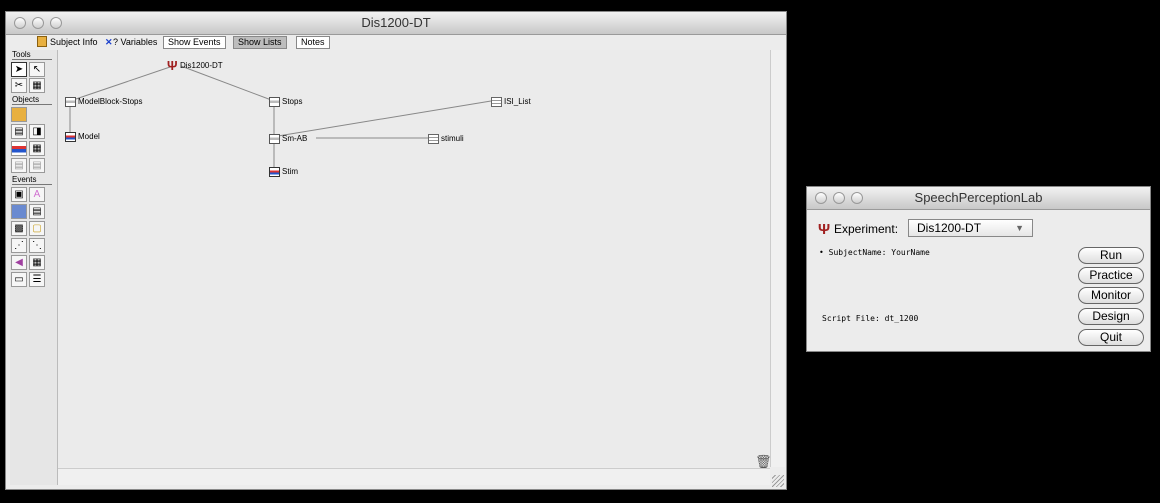 The image size is (1160, 503). What do you see at coordinates (1111, 316) in the screenshot?
I see `design-button: Design` at bounding box center [1111, 316].